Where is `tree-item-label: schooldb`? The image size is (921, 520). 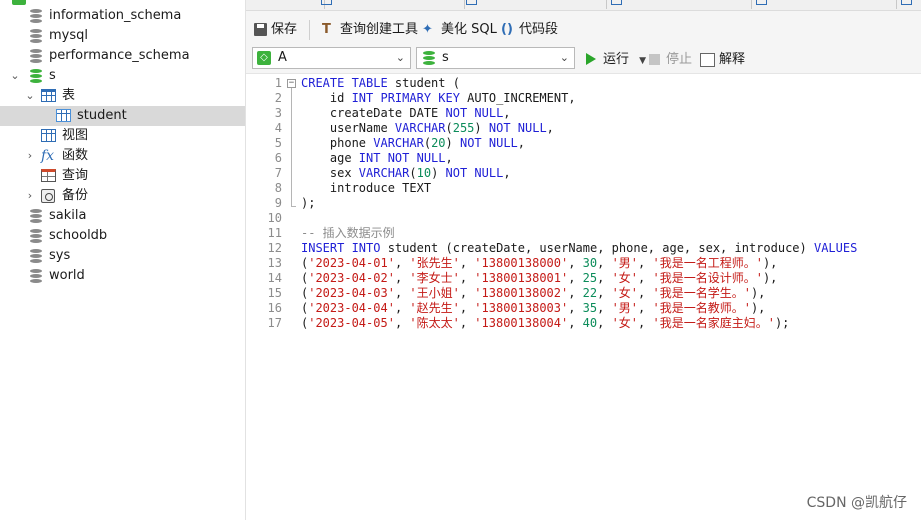 tree-item-label: schooldb is located at coordinates (78, 235).